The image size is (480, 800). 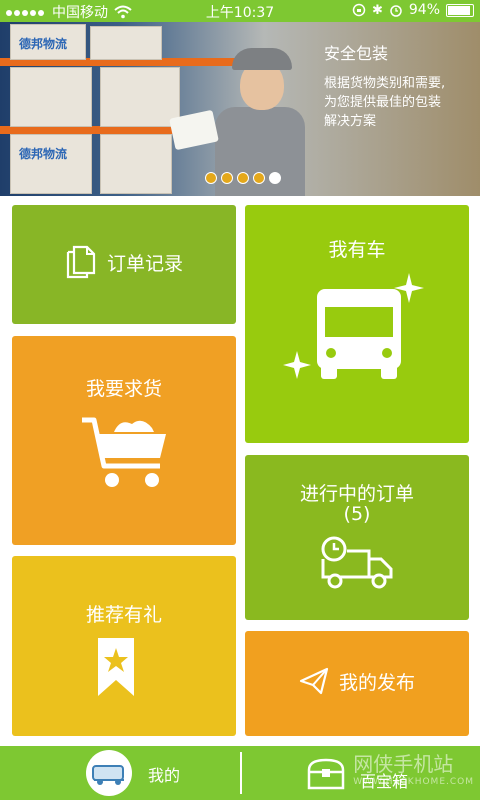 What do you see at coordinates (356, 53) in the screenshot?
I see `banner-title: 安全包装` at bounding box center [356, 53].